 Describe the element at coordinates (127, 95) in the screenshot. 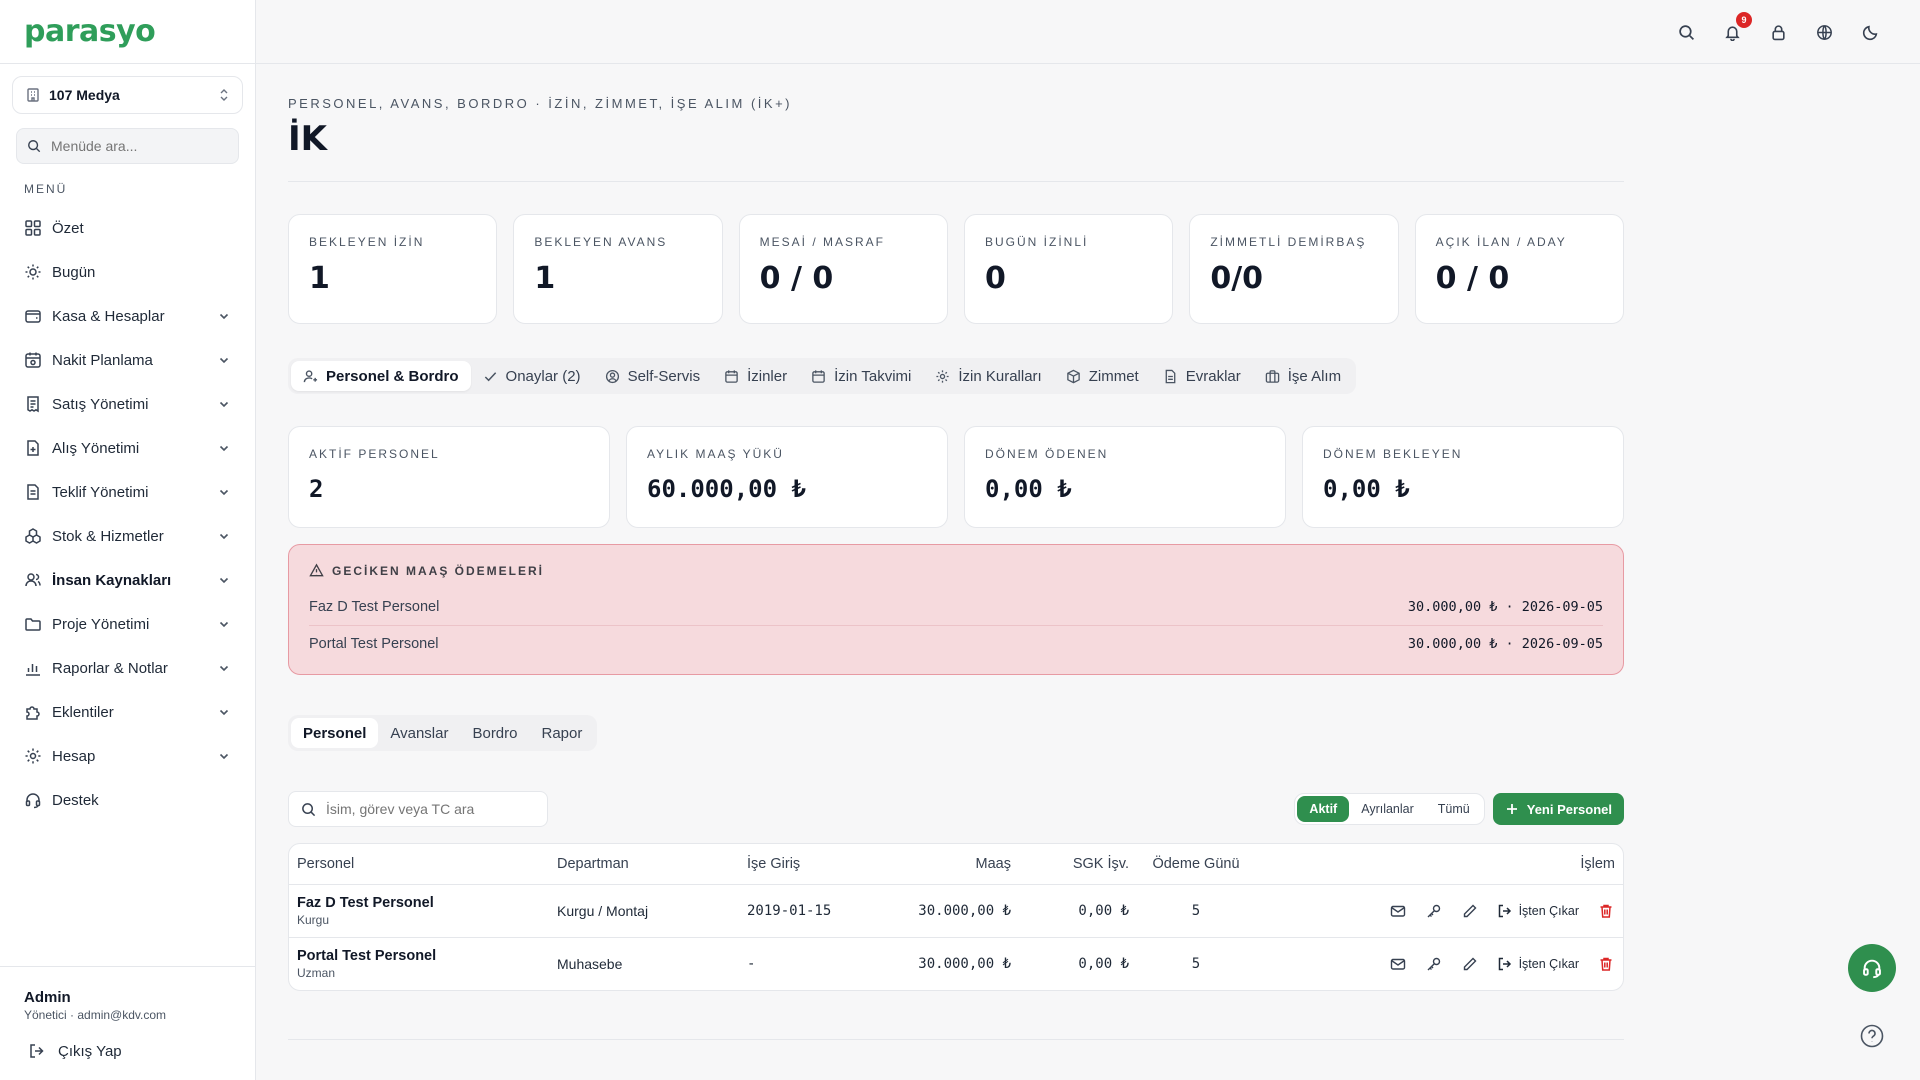

I see `company-selector: 107 Medya` at that location.